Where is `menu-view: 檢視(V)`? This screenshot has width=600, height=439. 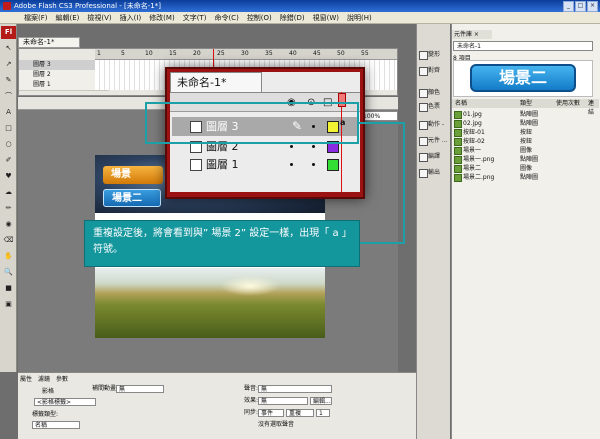
menu-view: 檢視(V) is located at coordinates (99, 17).